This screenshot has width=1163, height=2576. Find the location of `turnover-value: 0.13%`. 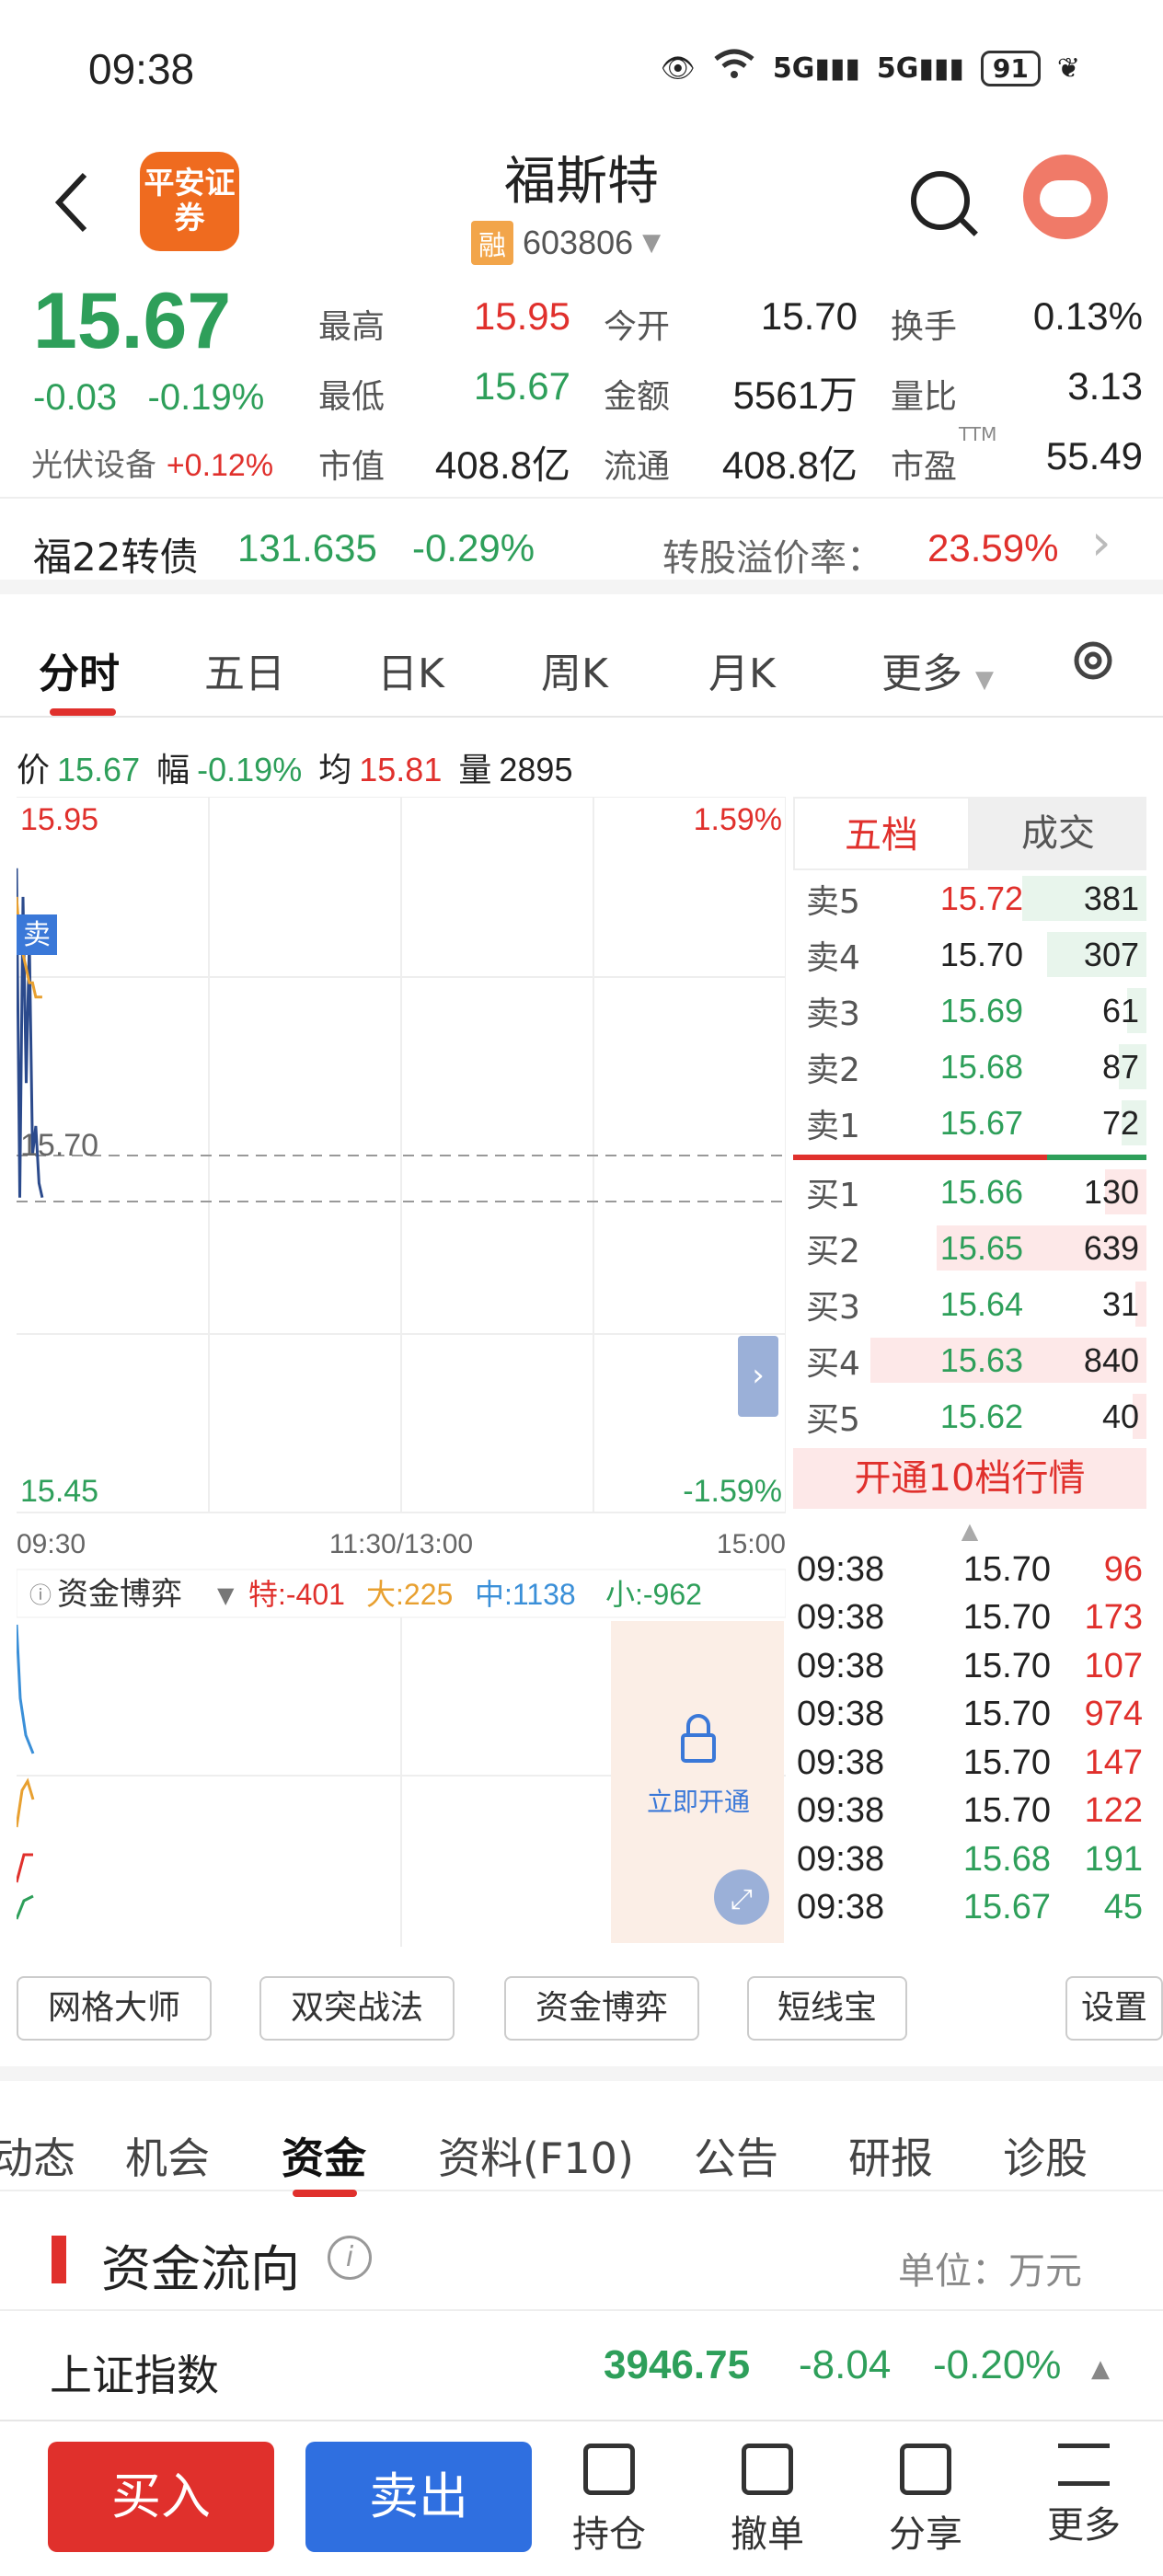

turnover-value: 0.13% is located at coordinates (1087, 316).